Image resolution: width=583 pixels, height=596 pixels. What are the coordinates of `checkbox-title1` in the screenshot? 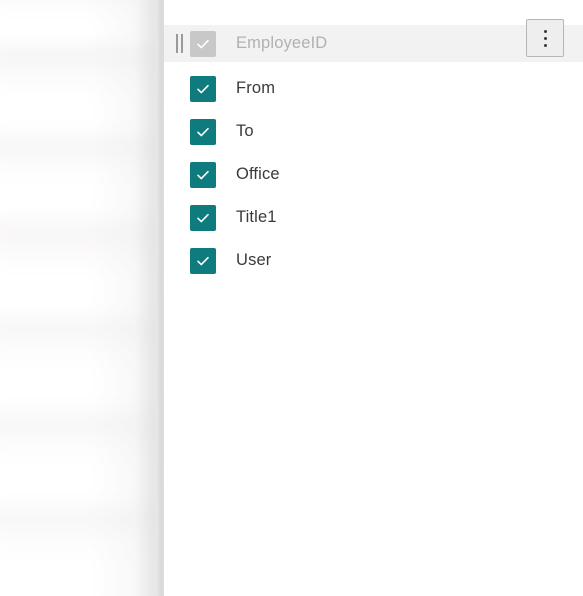 It's located at (203, 217).